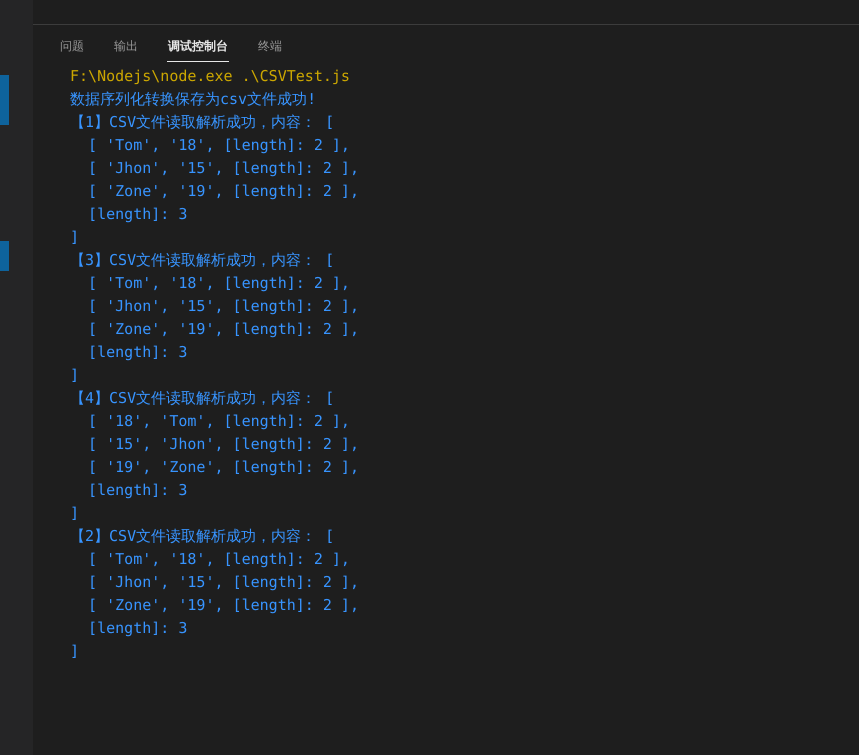 This screenshot has width=859, height=755. Describe the element at coordinates (202, 398) in the screenshot. I see `console-line: 【4】CSV文件读取解析成功，内容： [` at that location.